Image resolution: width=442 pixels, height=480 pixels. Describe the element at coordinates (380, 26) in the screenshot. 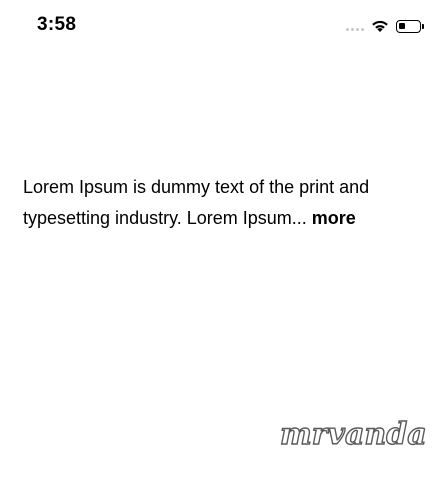

I see `wifi-icon` at that location.